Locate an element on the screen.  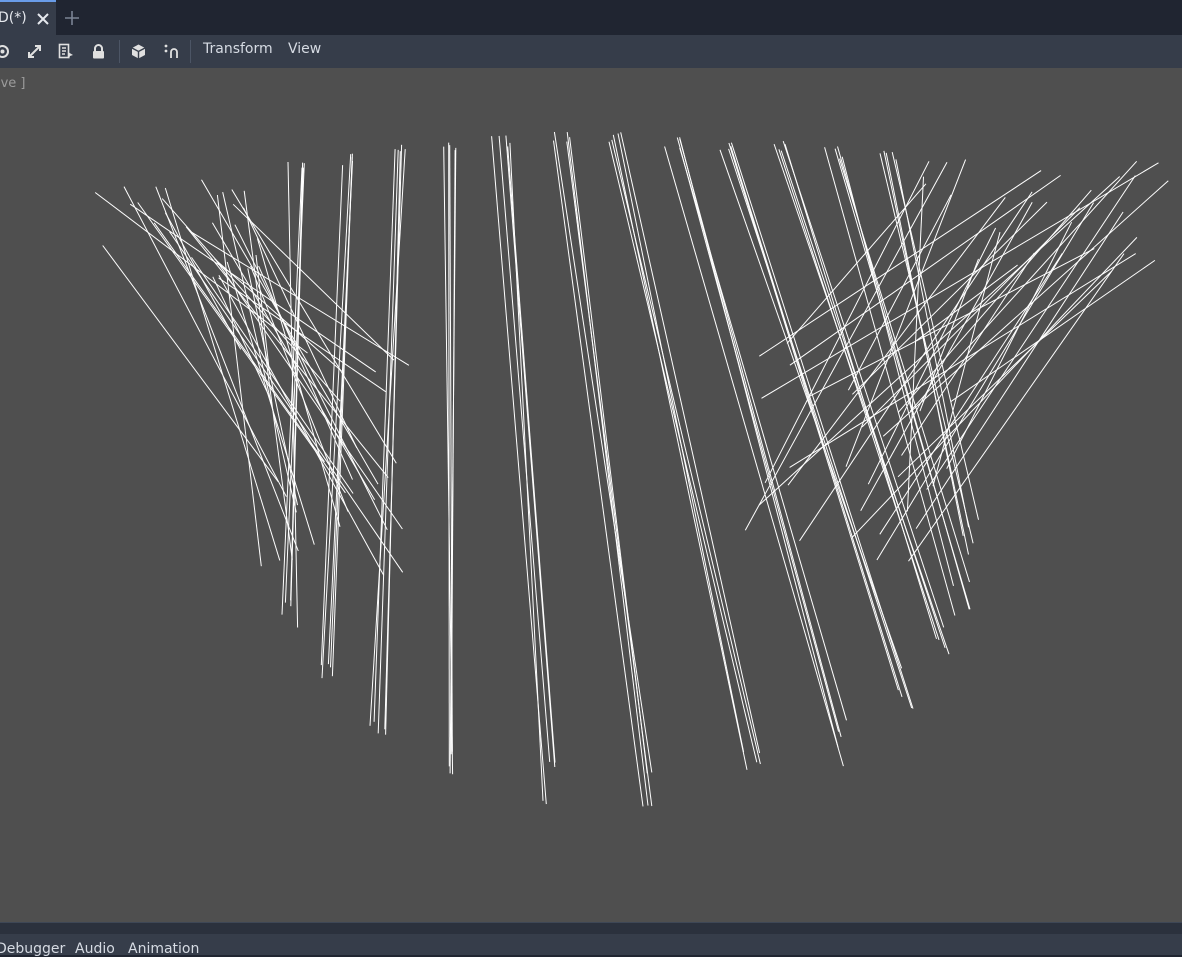
list-select-icon is located at coordinates (66, 51).